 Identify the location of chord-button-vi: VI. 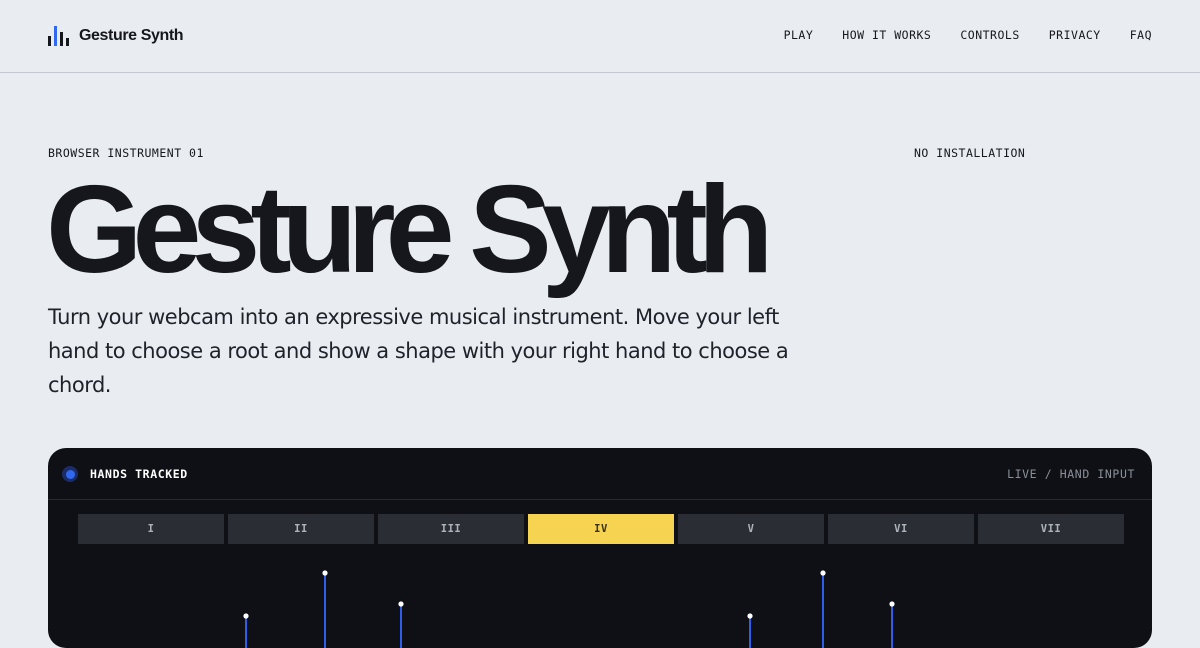
(901, 529).